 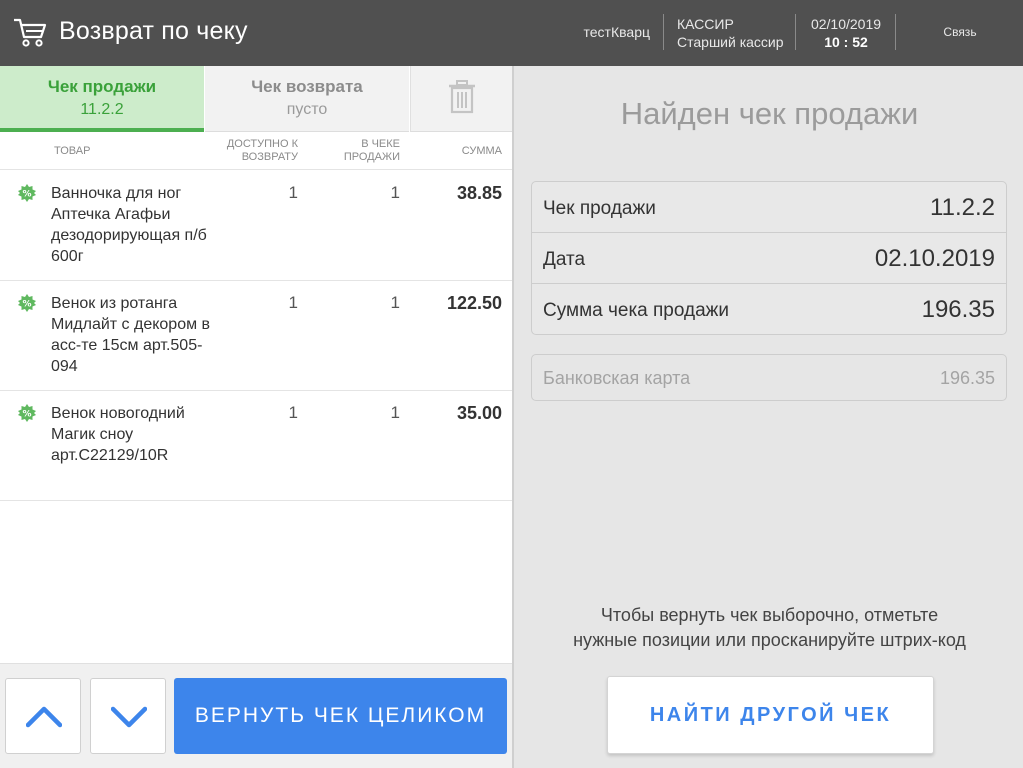 What do you see at coordinates (636, 310) in the screenshot?
I see `total-label: Сумма чека продажи` at bounding box center [636, 310].